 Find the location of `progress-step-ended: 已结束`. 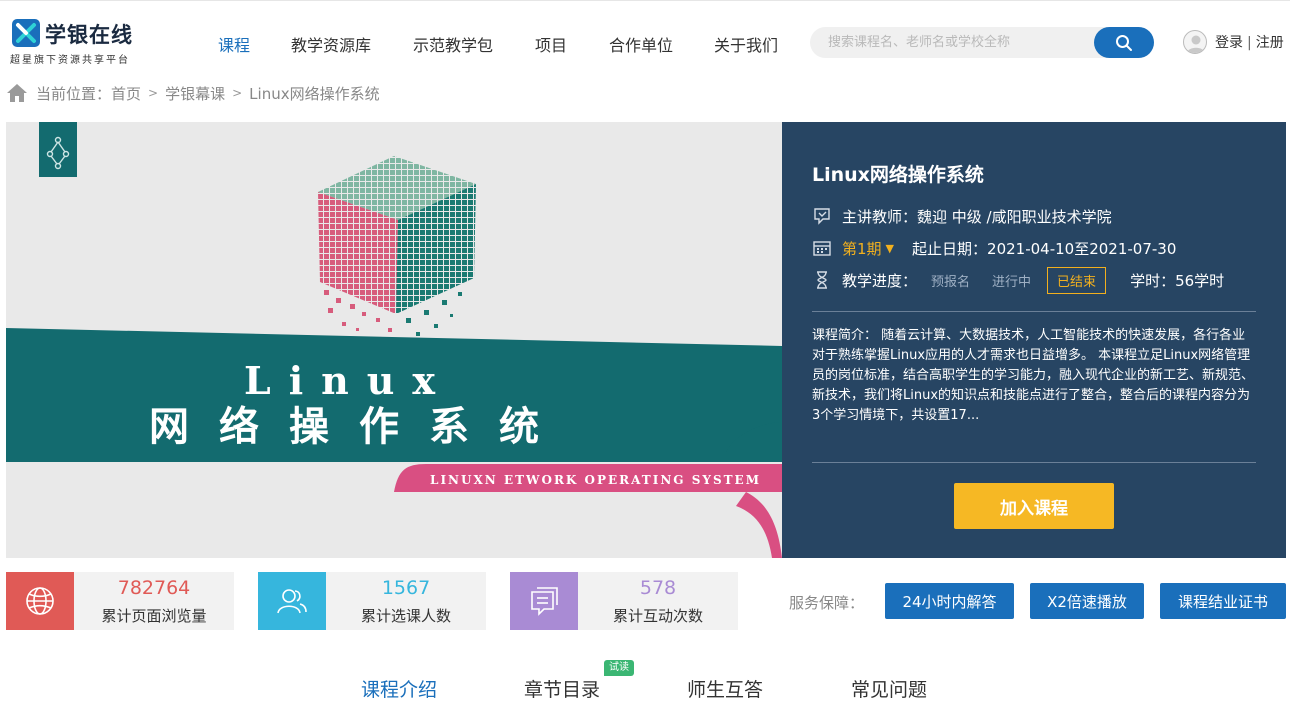

progress-step-ended: 已结束 is located at coordinates (1077, 280).